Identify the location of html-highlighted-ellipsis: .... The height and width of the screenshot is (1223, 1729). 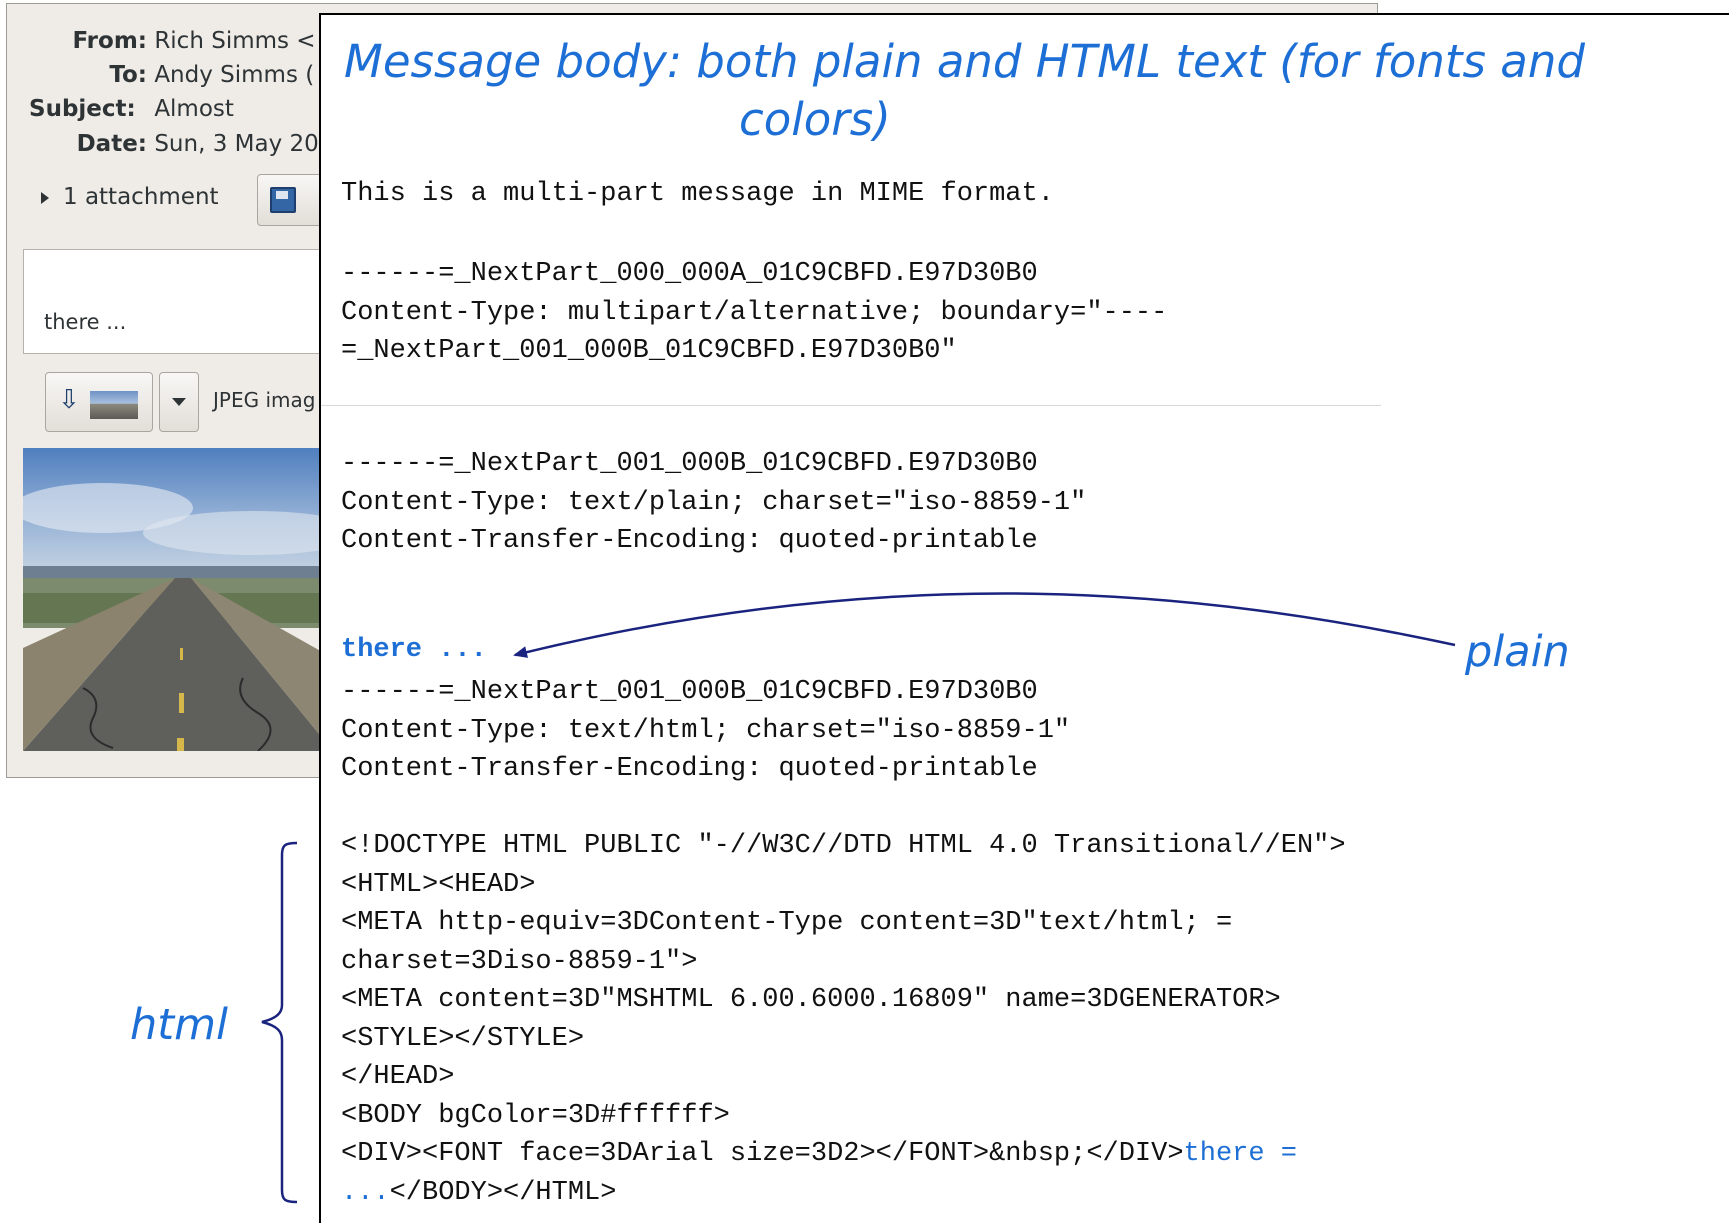
(365, 1192).